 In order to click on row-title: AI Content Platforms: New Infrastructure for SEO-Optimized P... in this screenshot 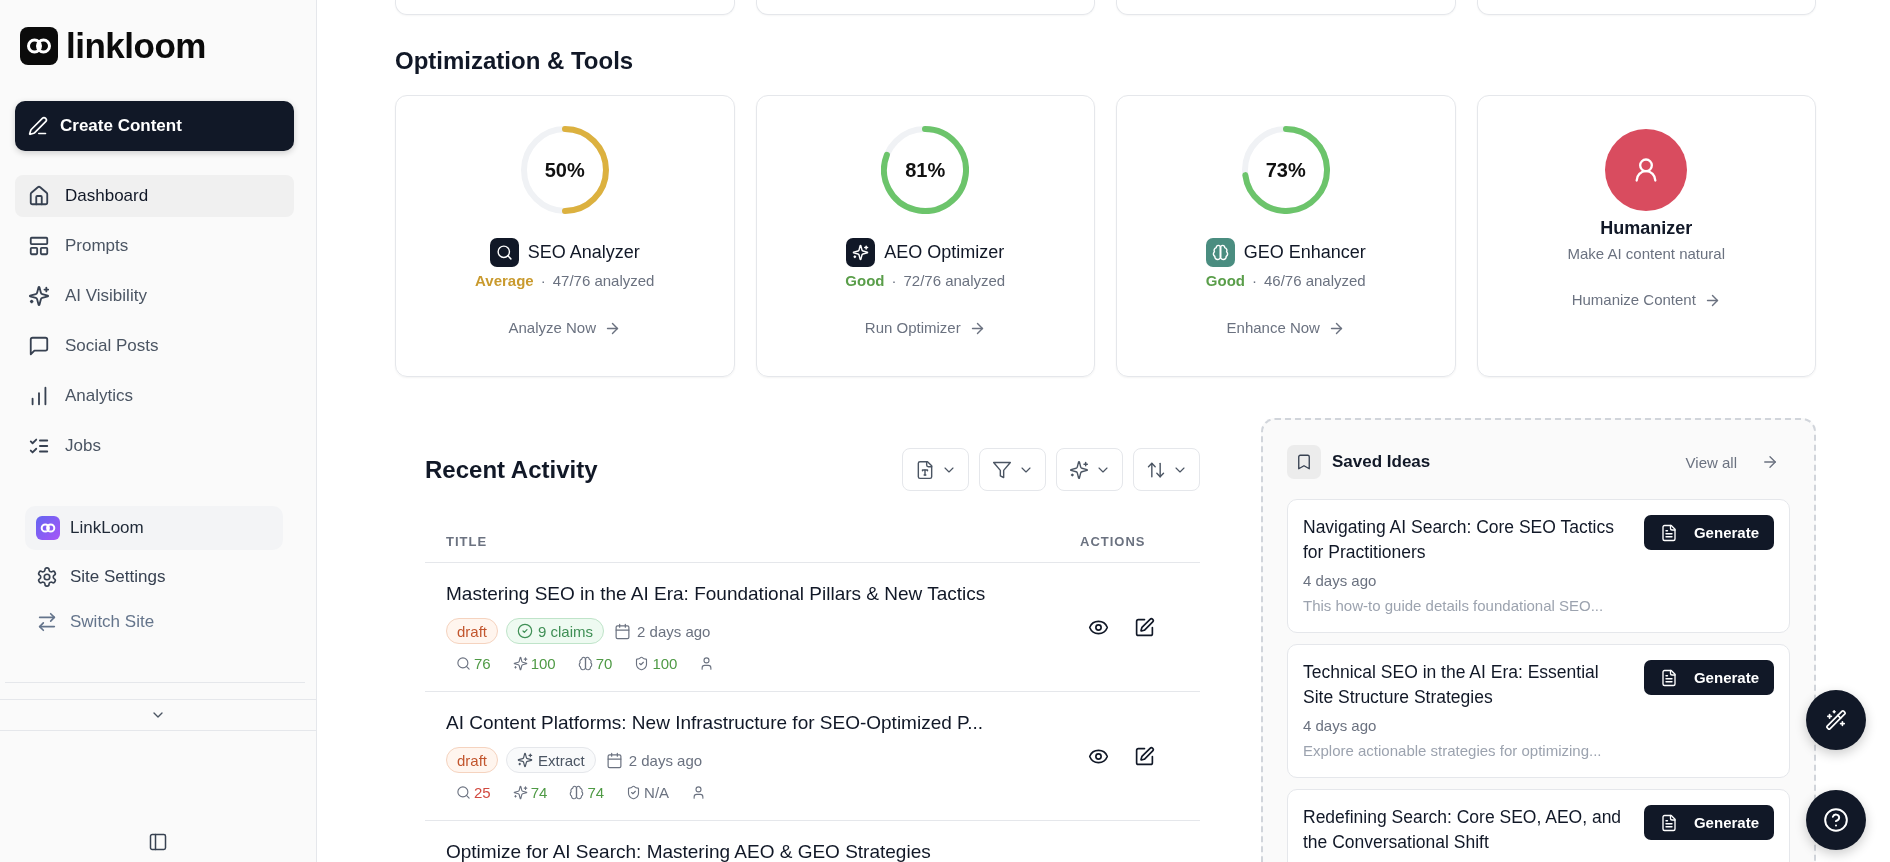, I will do `click(715, 723)`.